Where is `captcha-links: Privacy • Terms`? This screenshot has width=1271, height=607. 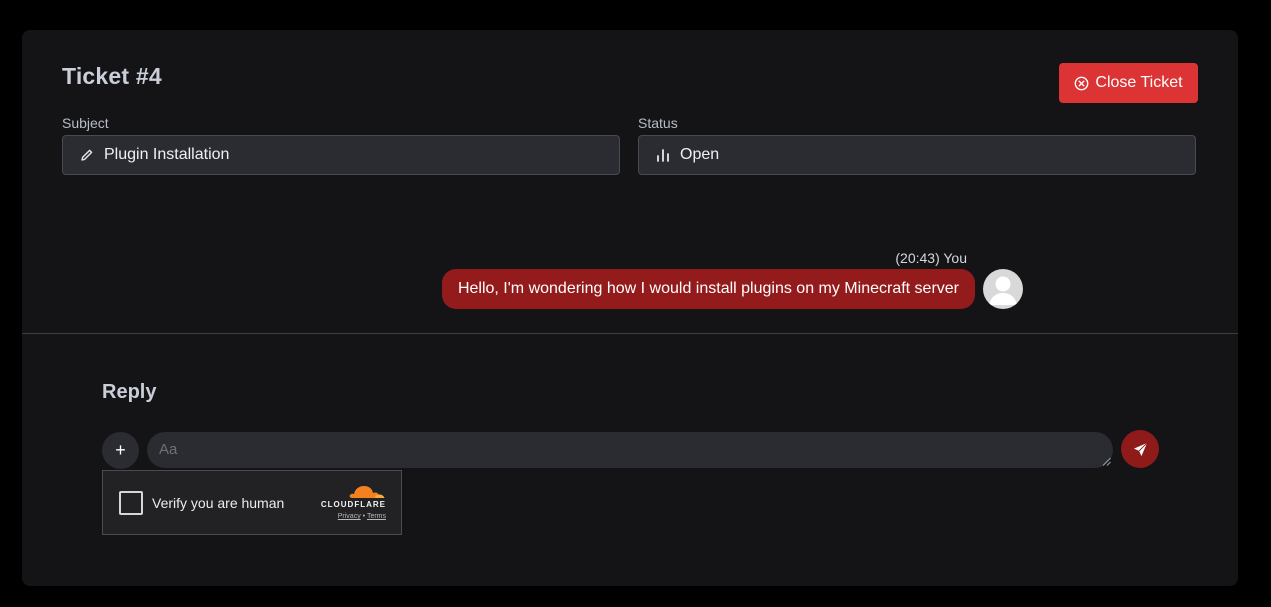 captcha-links: Privacy • Terms is located at coordinates (348, 516).